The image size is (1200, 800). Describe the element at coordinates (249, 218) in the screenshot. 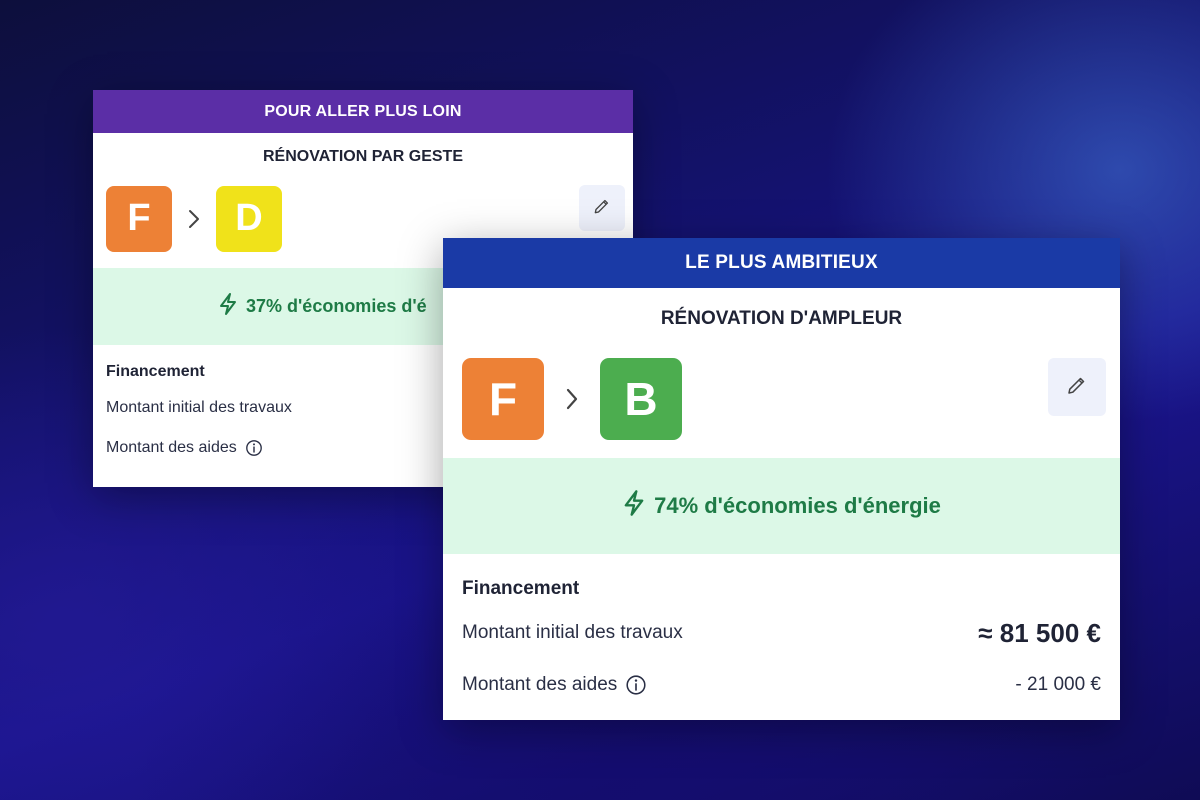

I see `energy-class-to: D` at that location.